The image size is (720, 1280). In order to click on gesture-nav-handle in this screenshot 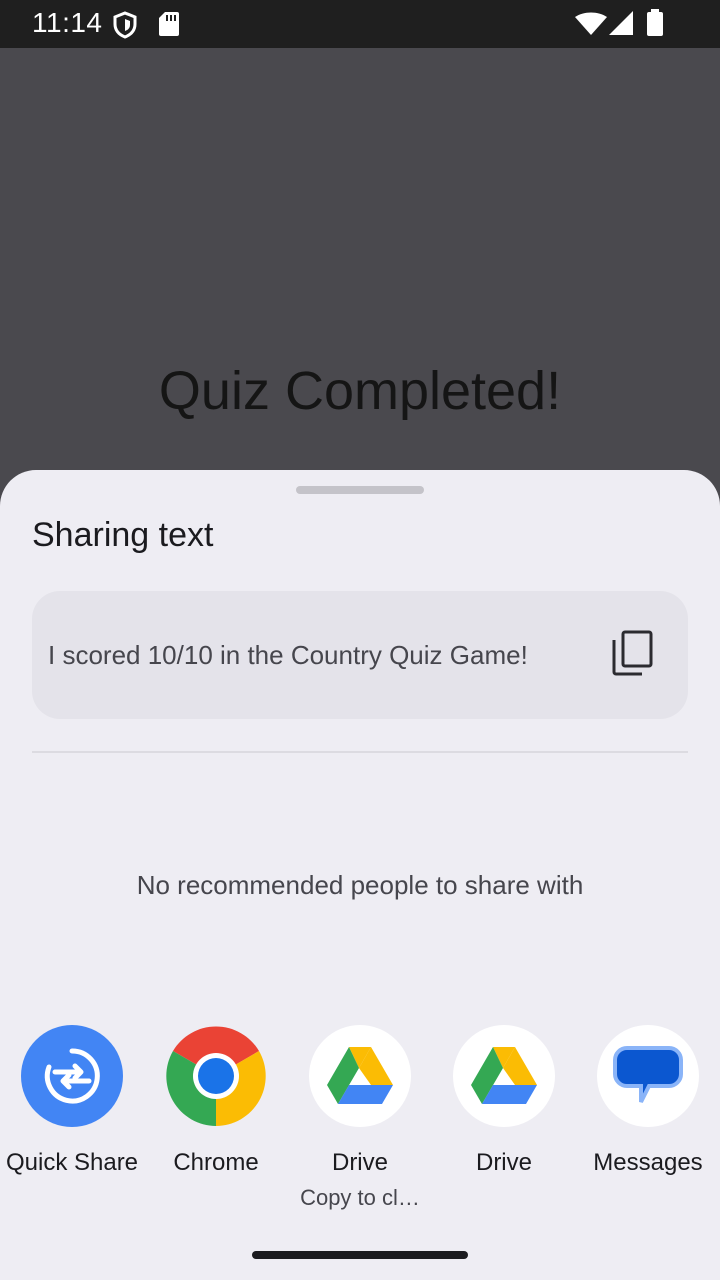, I will do `click(360, 1255)`.